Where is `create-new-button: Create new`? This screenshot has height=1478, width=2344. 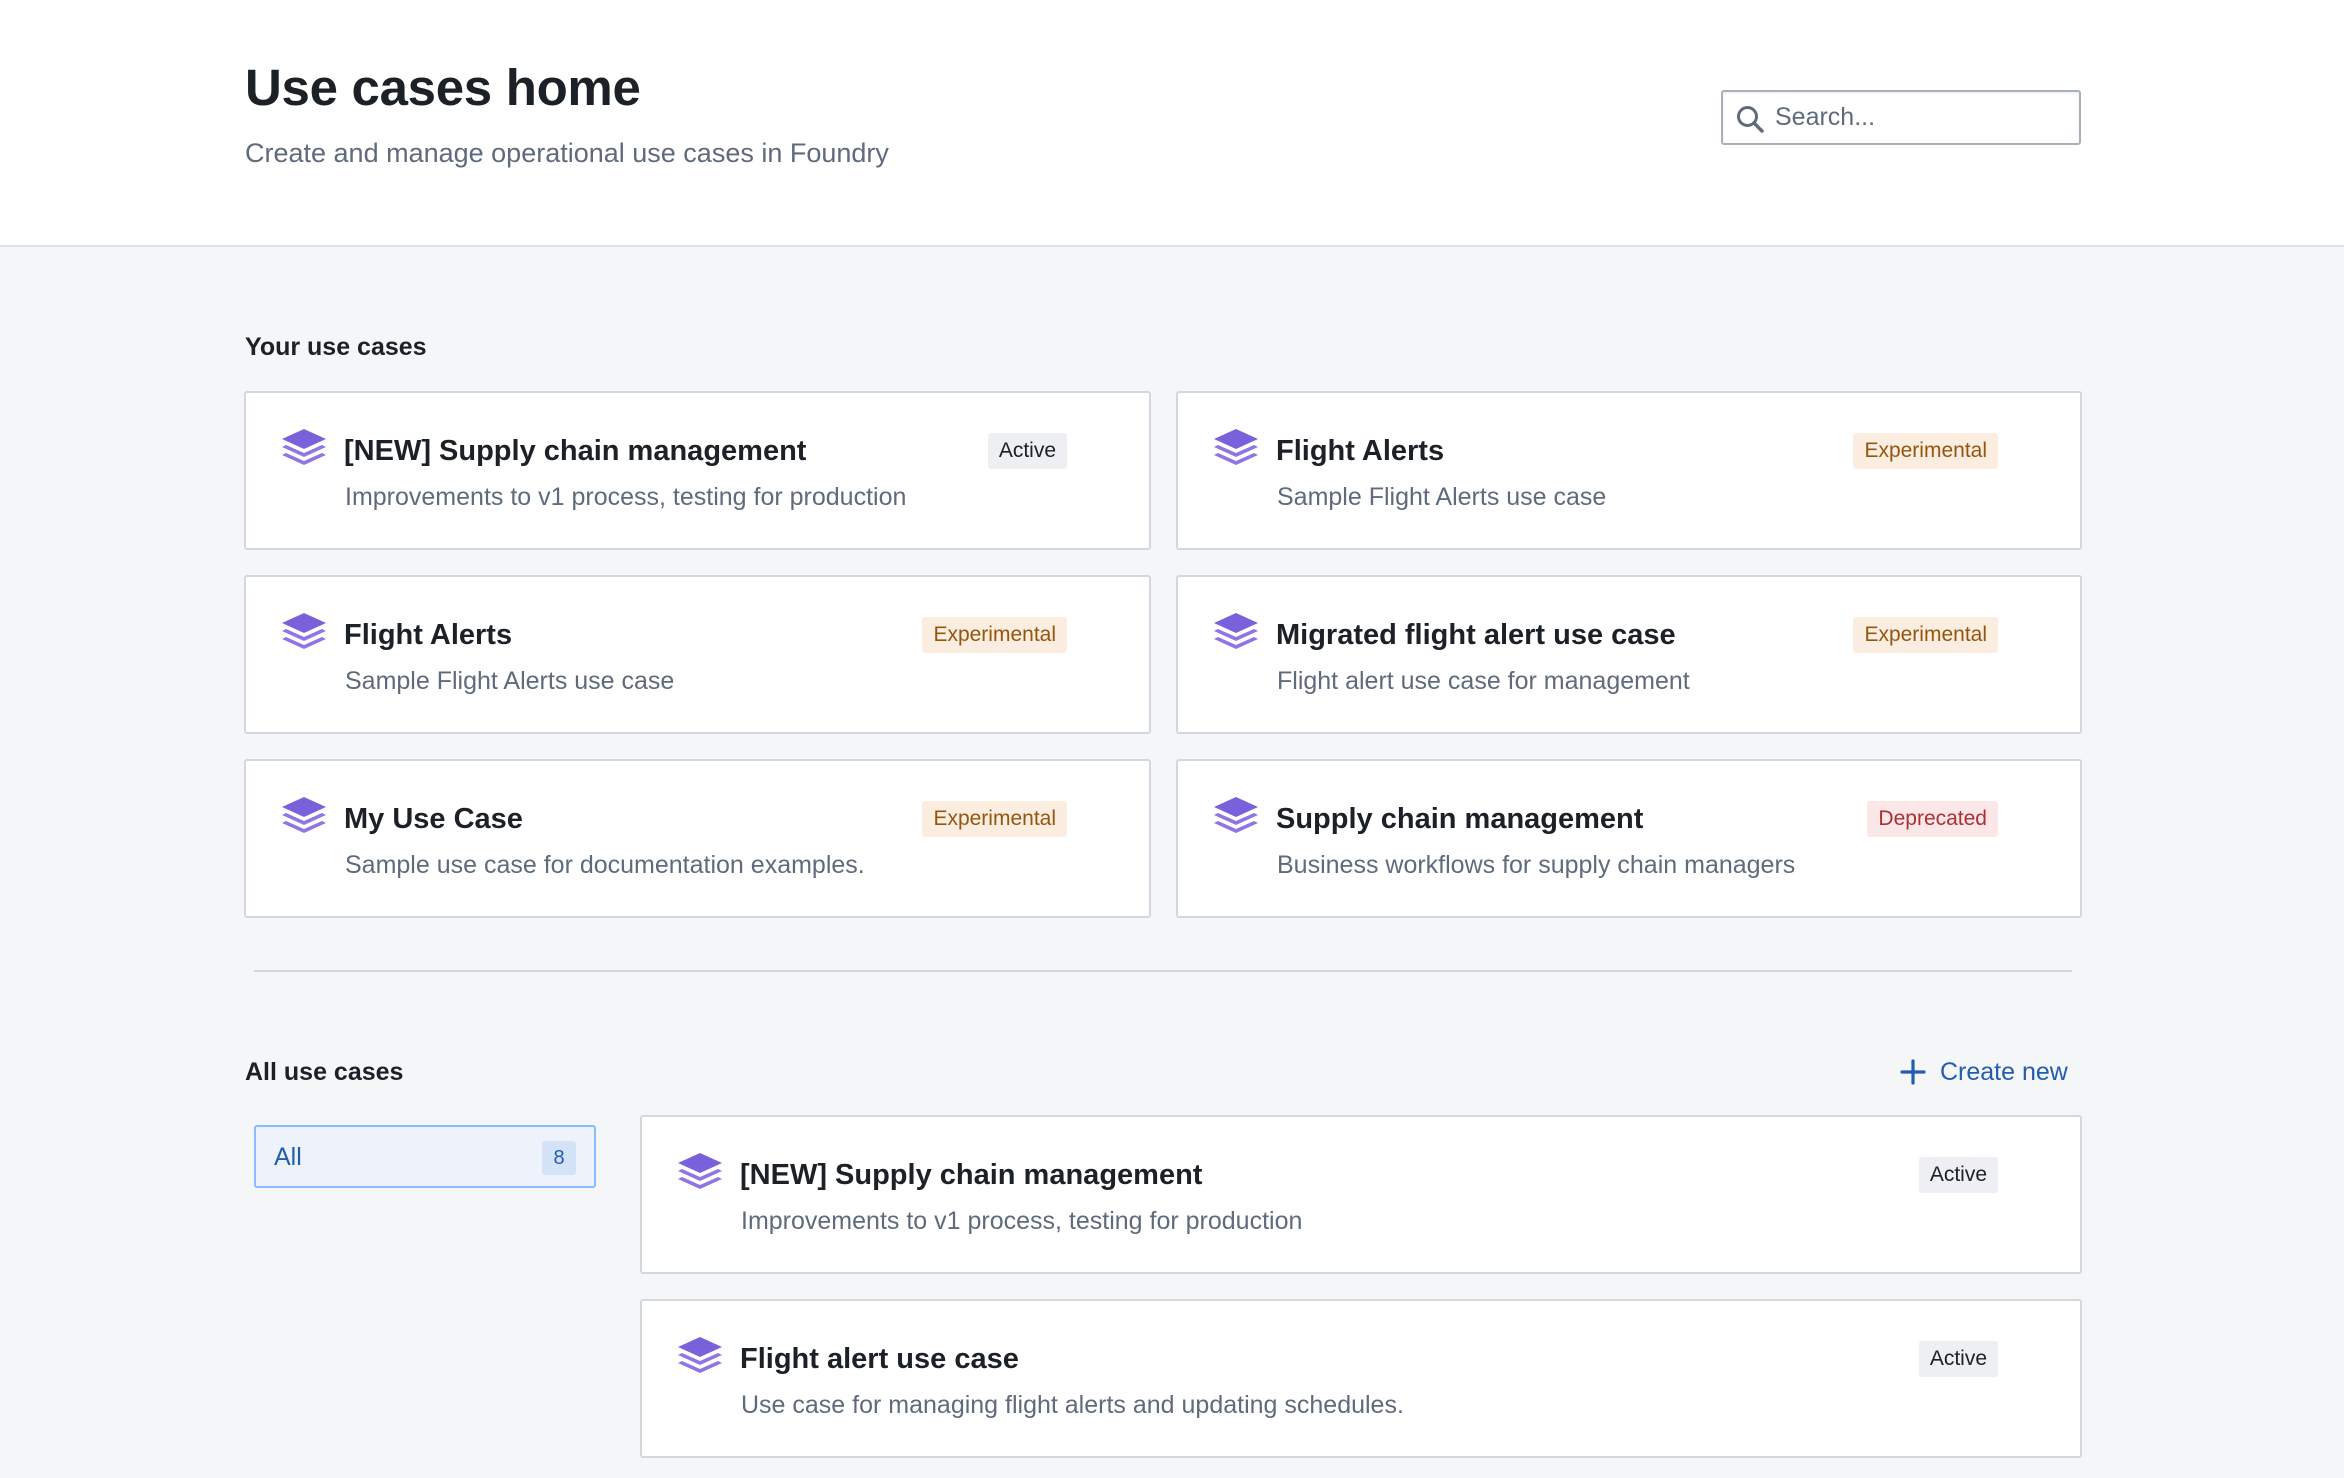 create-new-button: Create new is located at coordinates (1984, 1072).